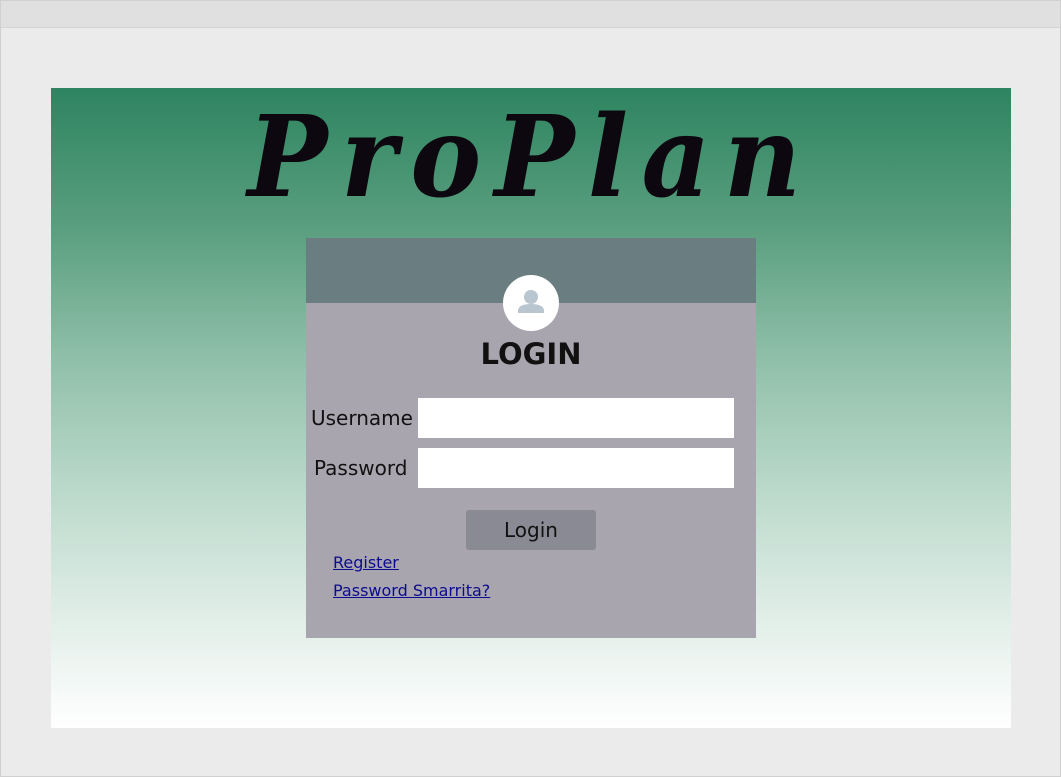 Image resolution: width=1061 pixels, height=777 pixels. What do you see at coordinates (576, 418) in the screenshot?
I see `username-field` at bounding box center [576, 418].